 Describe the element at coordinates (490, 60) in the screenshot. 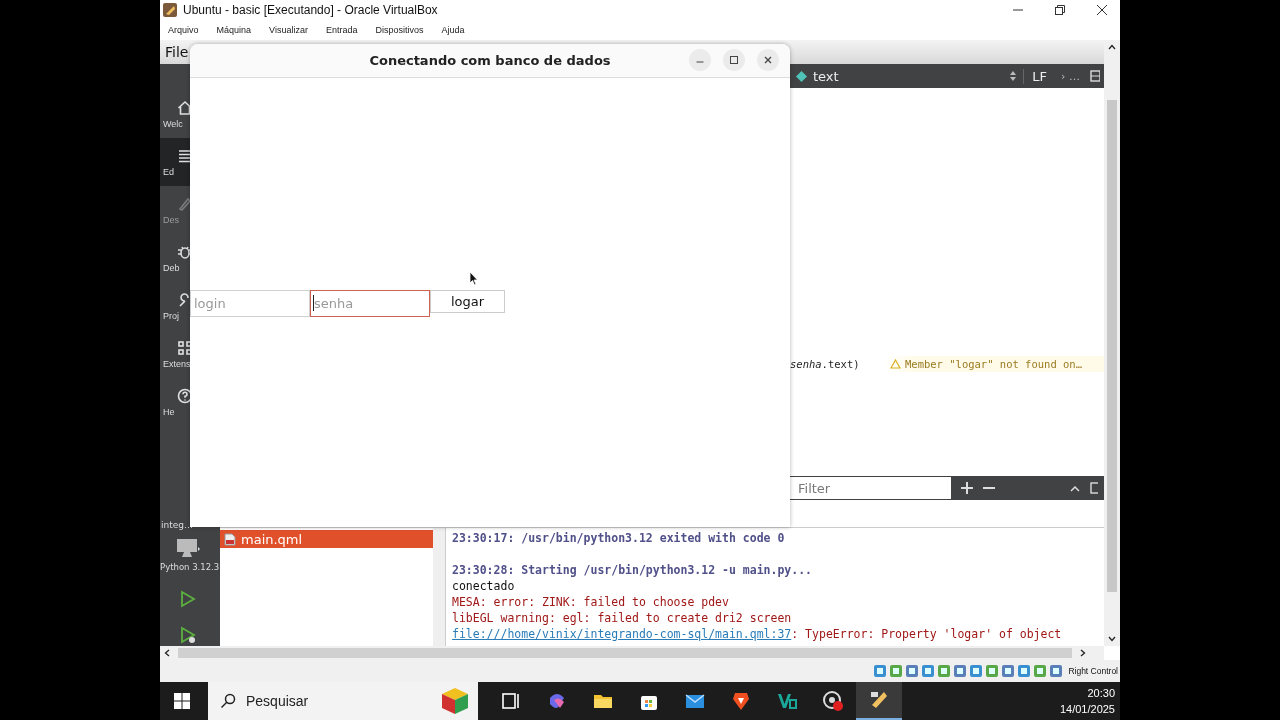

I see `dialog-title: Conectando com banco de dados` at that location.